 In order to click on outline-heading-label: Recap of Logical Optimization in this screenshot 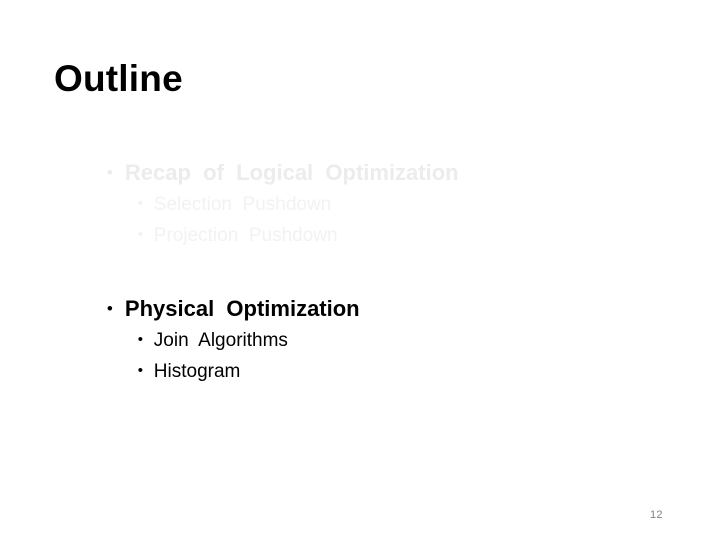, I will do `click(291, 172)`.